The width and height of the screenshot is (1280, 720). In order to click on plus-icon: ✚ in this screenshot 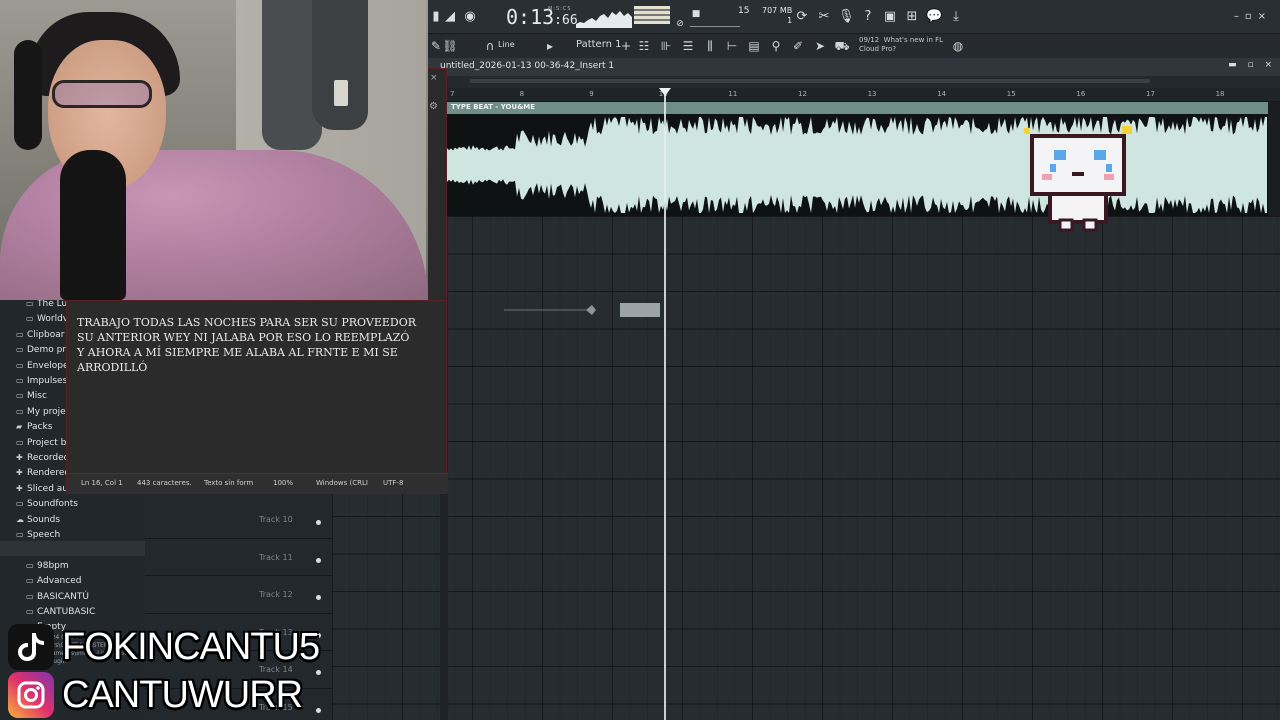, I will do `click(19, 457)`.